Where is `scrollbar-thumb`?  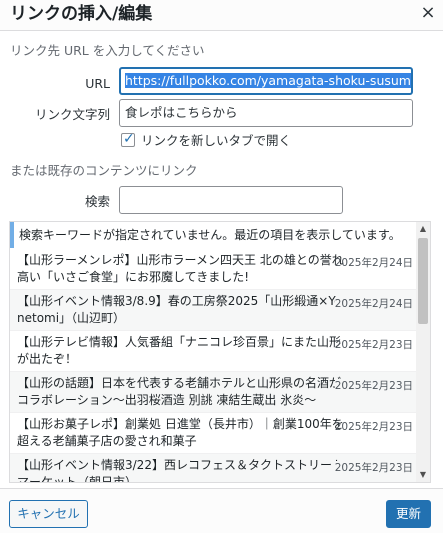
scrollbar-thumb is located at coordinates (423, 281).